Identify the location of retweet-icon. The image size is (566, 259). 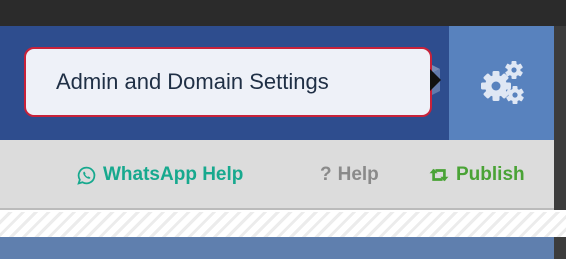
(439, 175).